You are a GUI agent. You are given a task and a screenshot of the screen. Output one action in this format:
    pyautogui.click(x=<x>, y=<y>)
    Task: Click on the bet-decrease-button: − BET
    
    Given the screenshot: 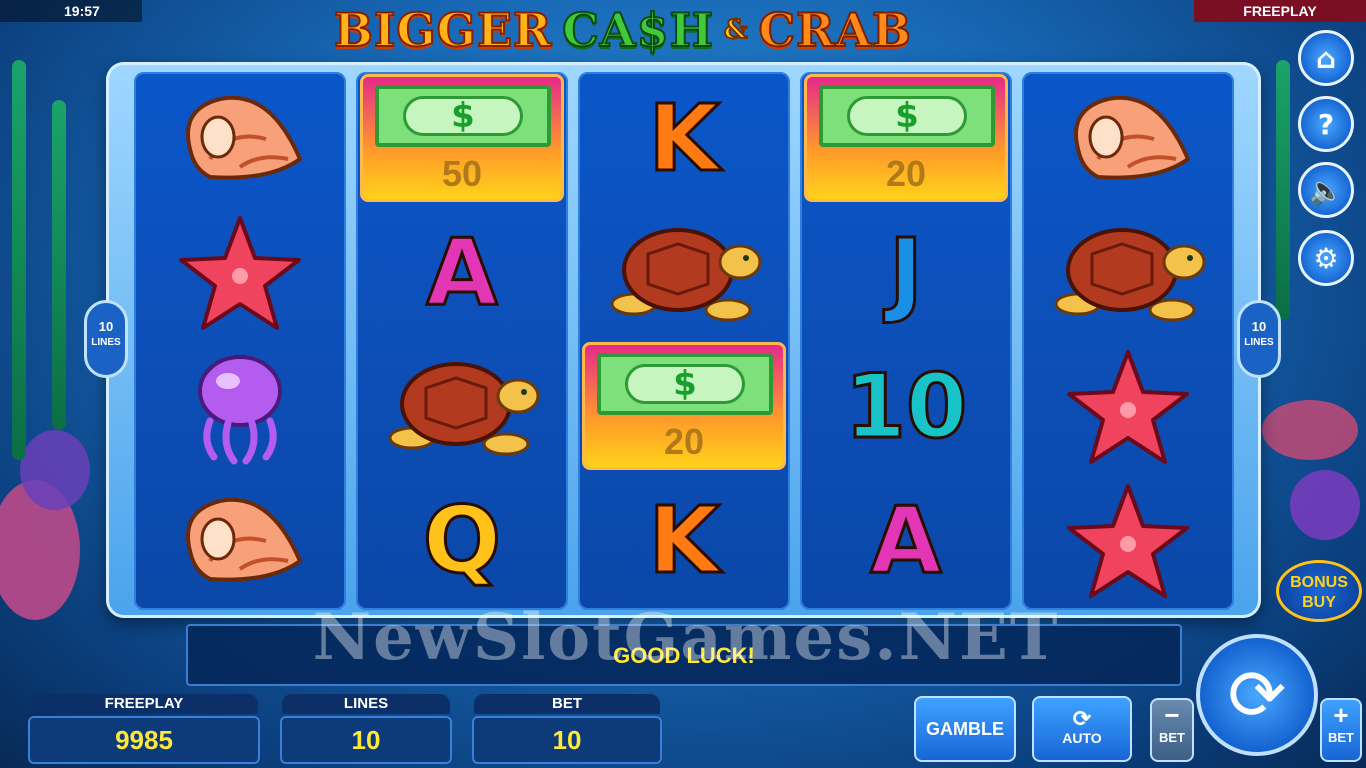 What is the action you would take?
    pyautogui.click(x=1172, y=730)
    